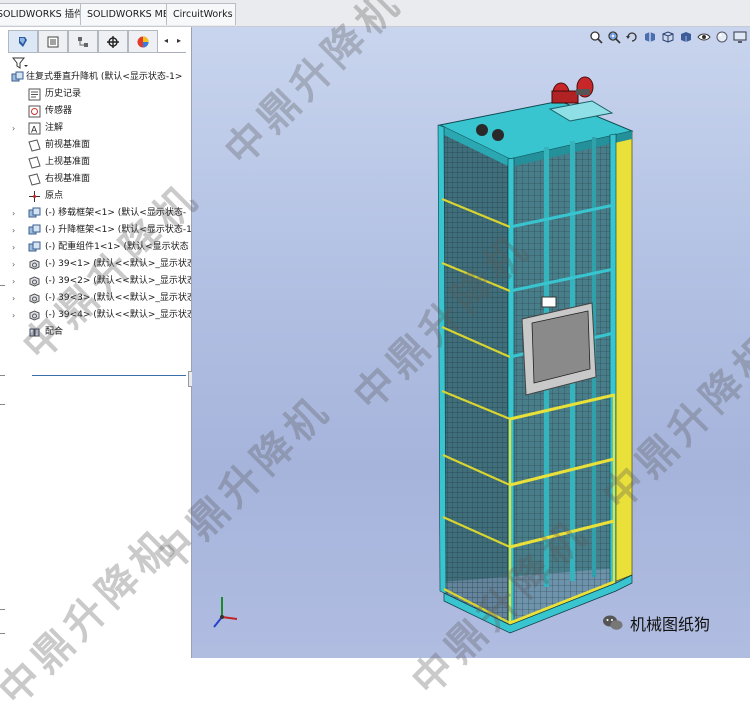  What do you see at coordinates (104, 77) in the screenshot?
I see `tree-root-label: 往复式垂直升降机 (默认<显示状态-1>` at bounding box center [104, 77].